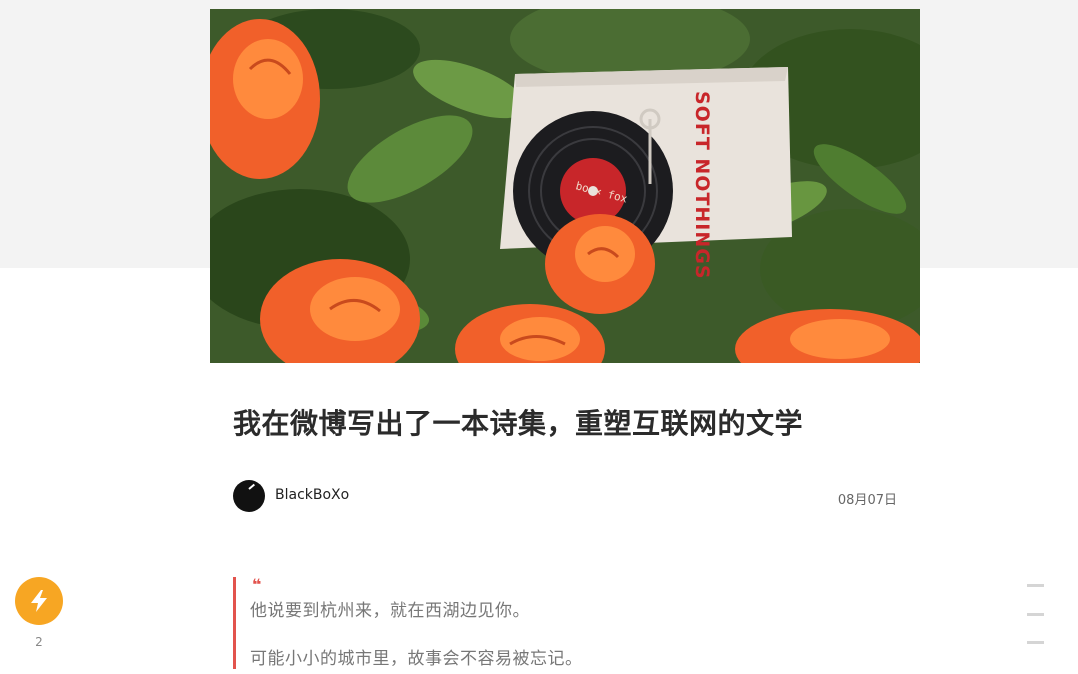 This screenshot has height=674, width=1078. Describe the element at coordinates (416, 659) in the screenshot. I see `quote-line: 可能小小的城市里，故事会不容易被忘记。` at that location.